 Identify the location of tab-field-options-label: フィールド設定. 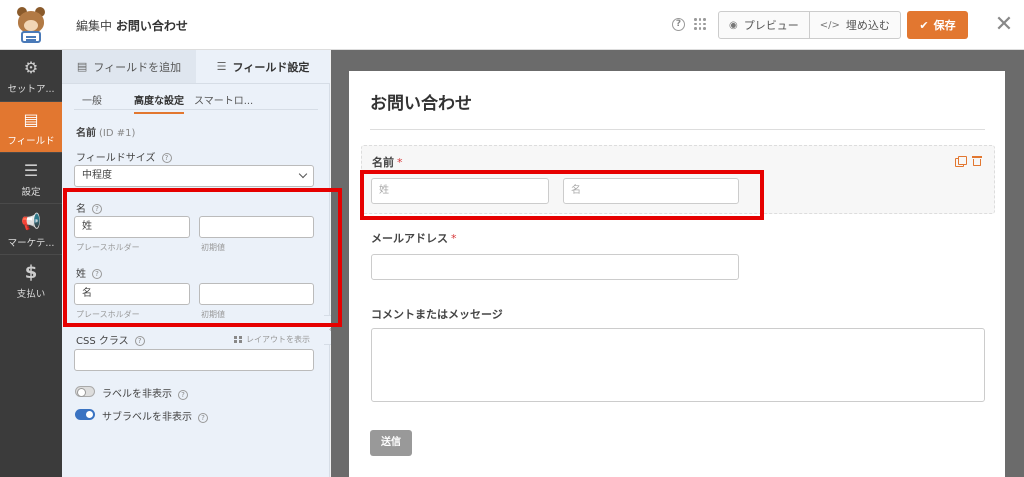
(271, 67).